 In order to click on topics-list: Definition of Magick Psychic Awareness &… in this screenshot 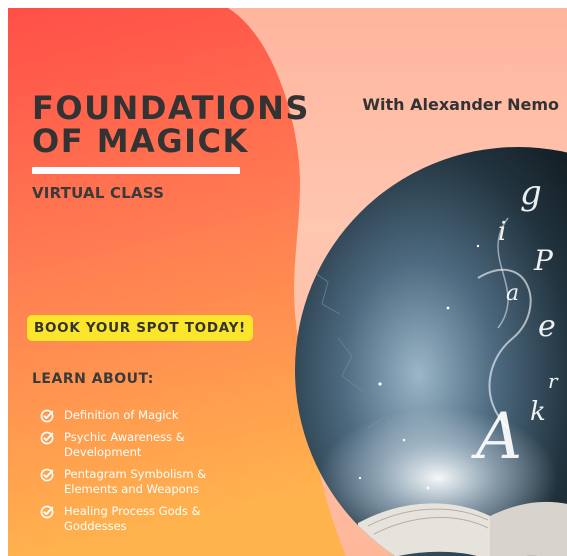, I will do `click(140, 474)`.